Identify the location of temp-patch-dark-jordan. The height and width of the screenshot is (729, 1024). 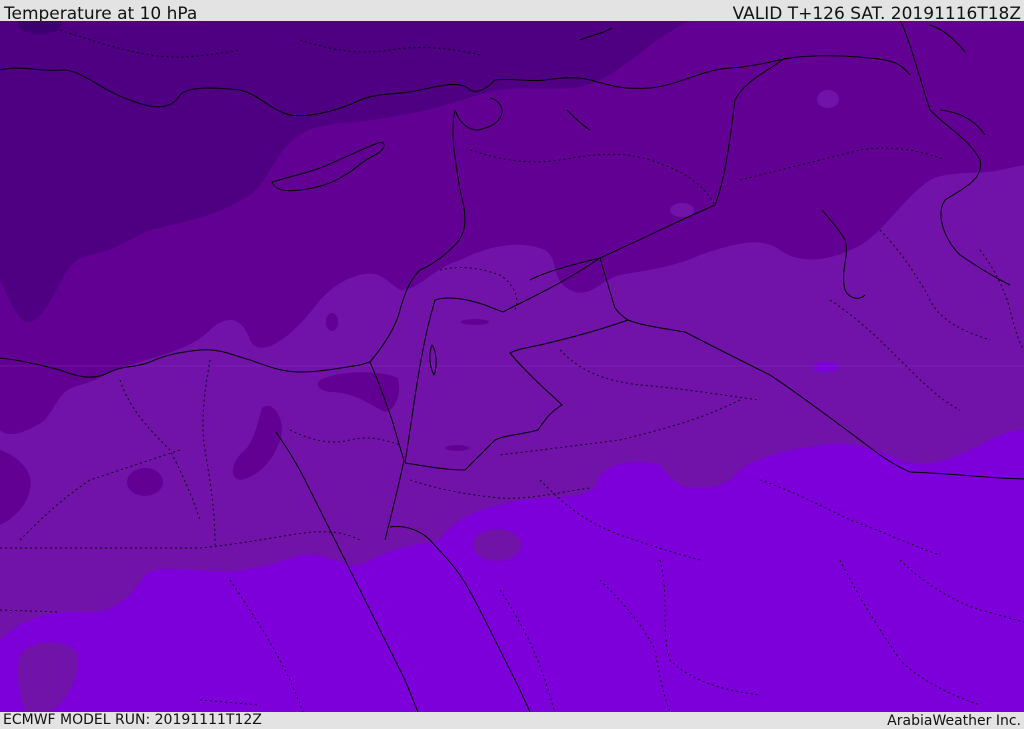
(457, 448).